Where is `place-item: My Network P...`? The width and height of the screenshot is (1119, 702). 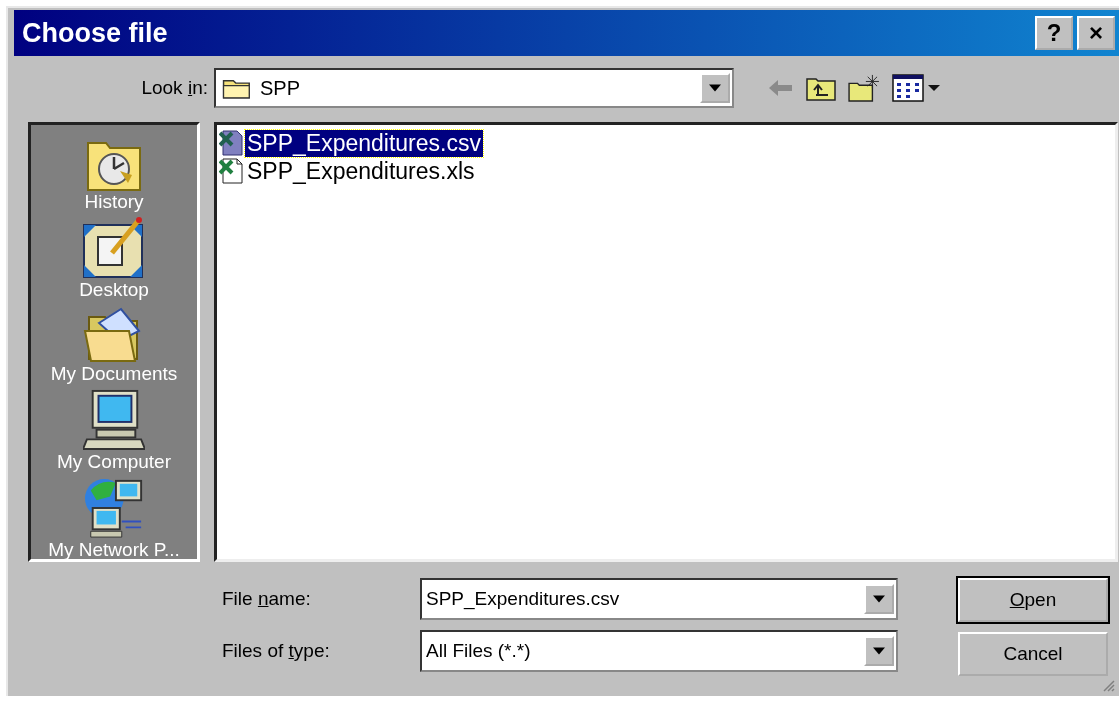
place-item: My Network P... is located at coordinates (114, 517).